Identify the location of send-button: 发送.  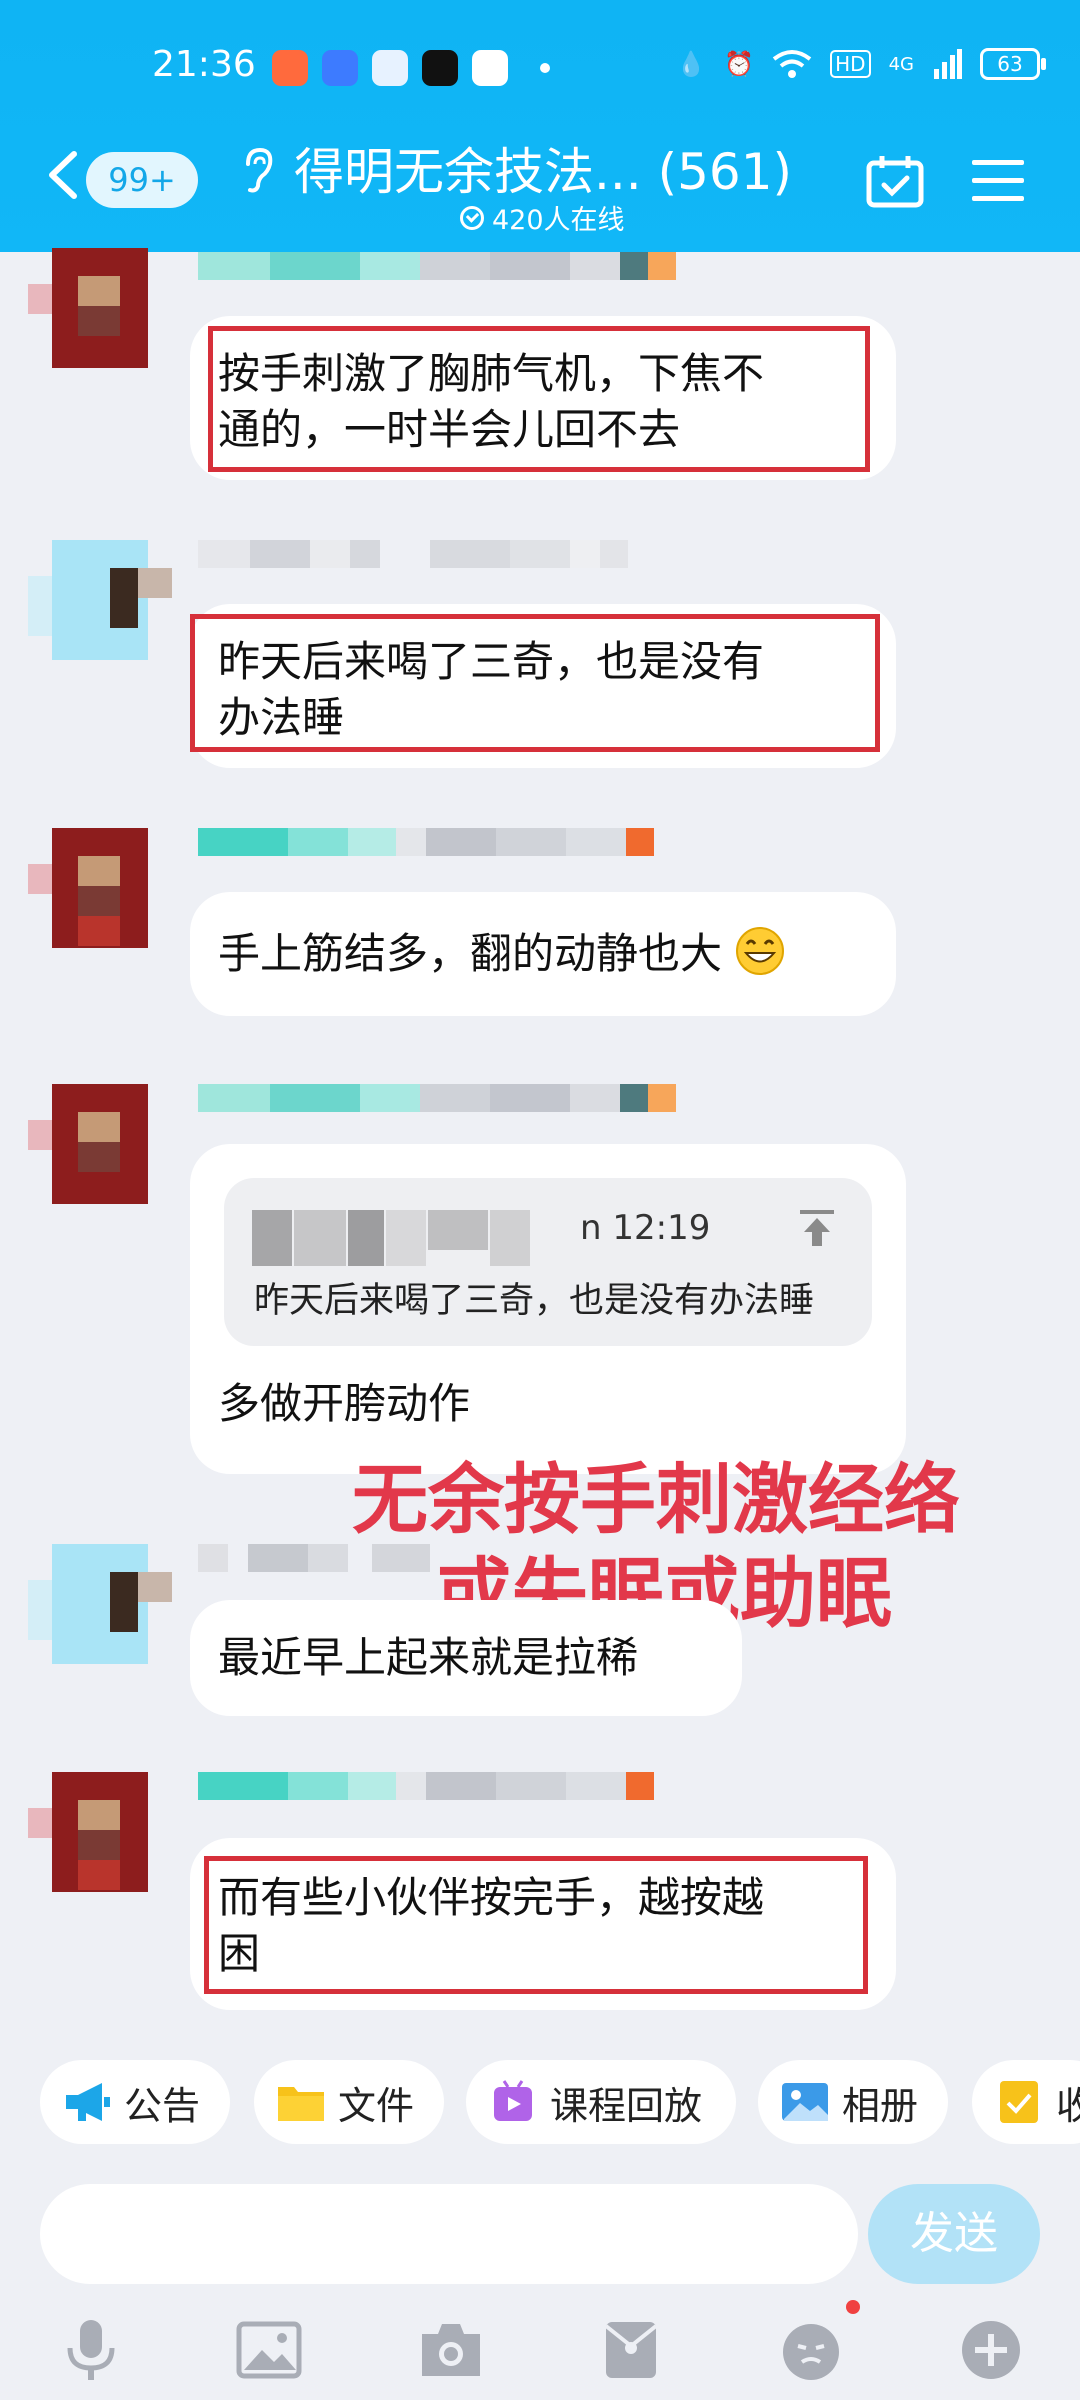
(954, 2234).